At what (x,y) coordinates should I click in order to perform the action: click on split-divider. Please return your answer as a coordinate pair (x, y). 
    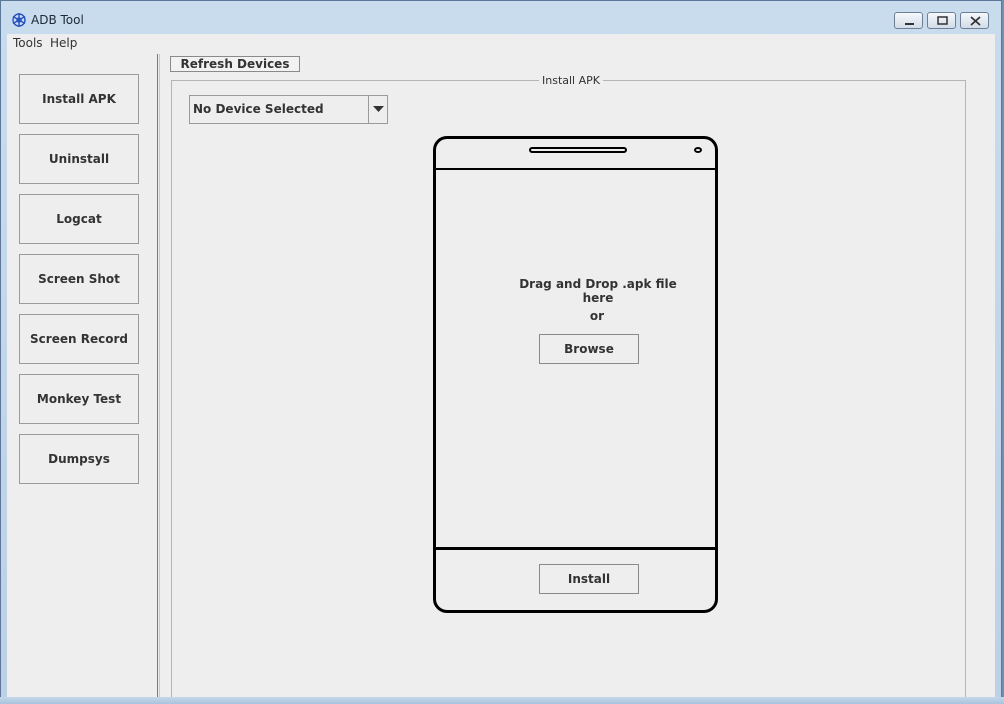
    Looking at the image, I should click on (157, 376).